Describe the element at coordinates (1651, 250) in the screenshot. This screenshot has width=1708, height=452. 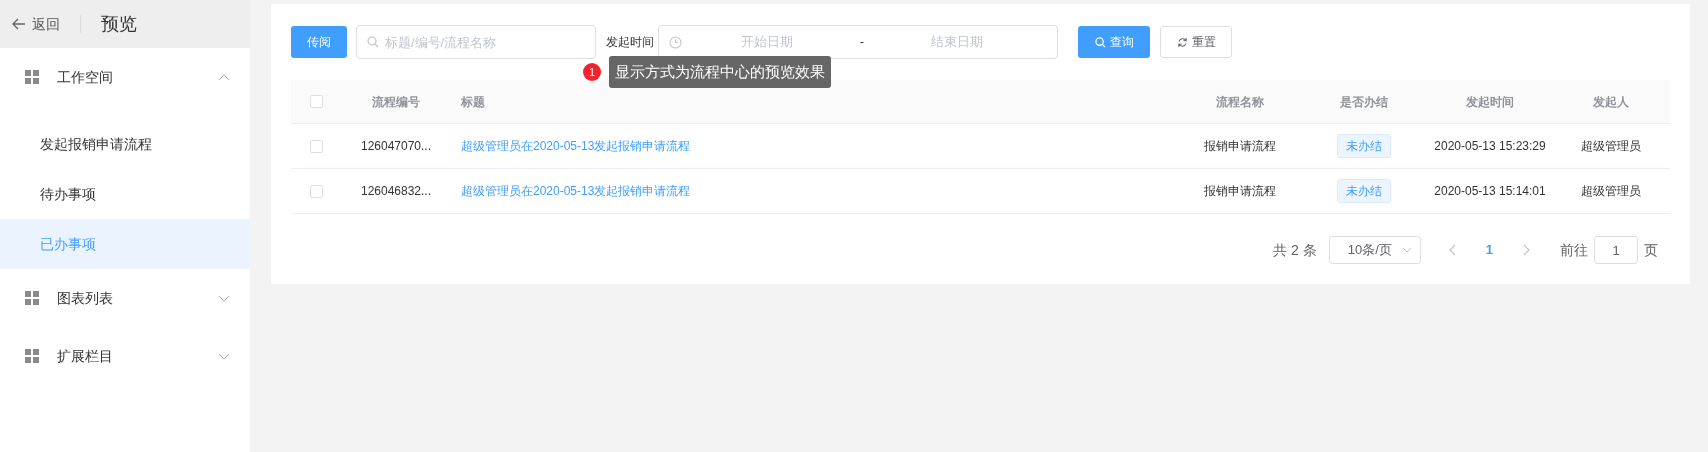
I see `page-suffix: 页` at that location.